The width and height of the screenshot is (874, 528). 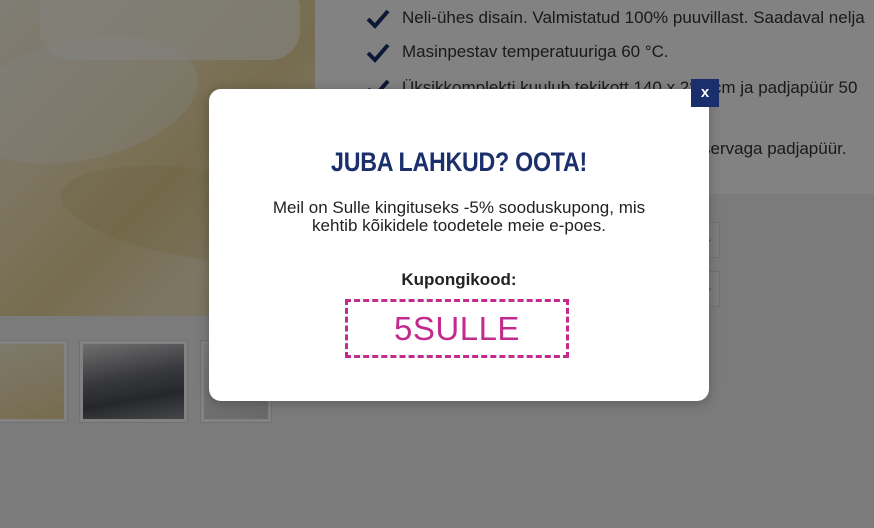 What do you see at coordinates (459, 279) in the screenshot?
I see `coupon-label: Kupongikood:` at bounding box center [459, 279].